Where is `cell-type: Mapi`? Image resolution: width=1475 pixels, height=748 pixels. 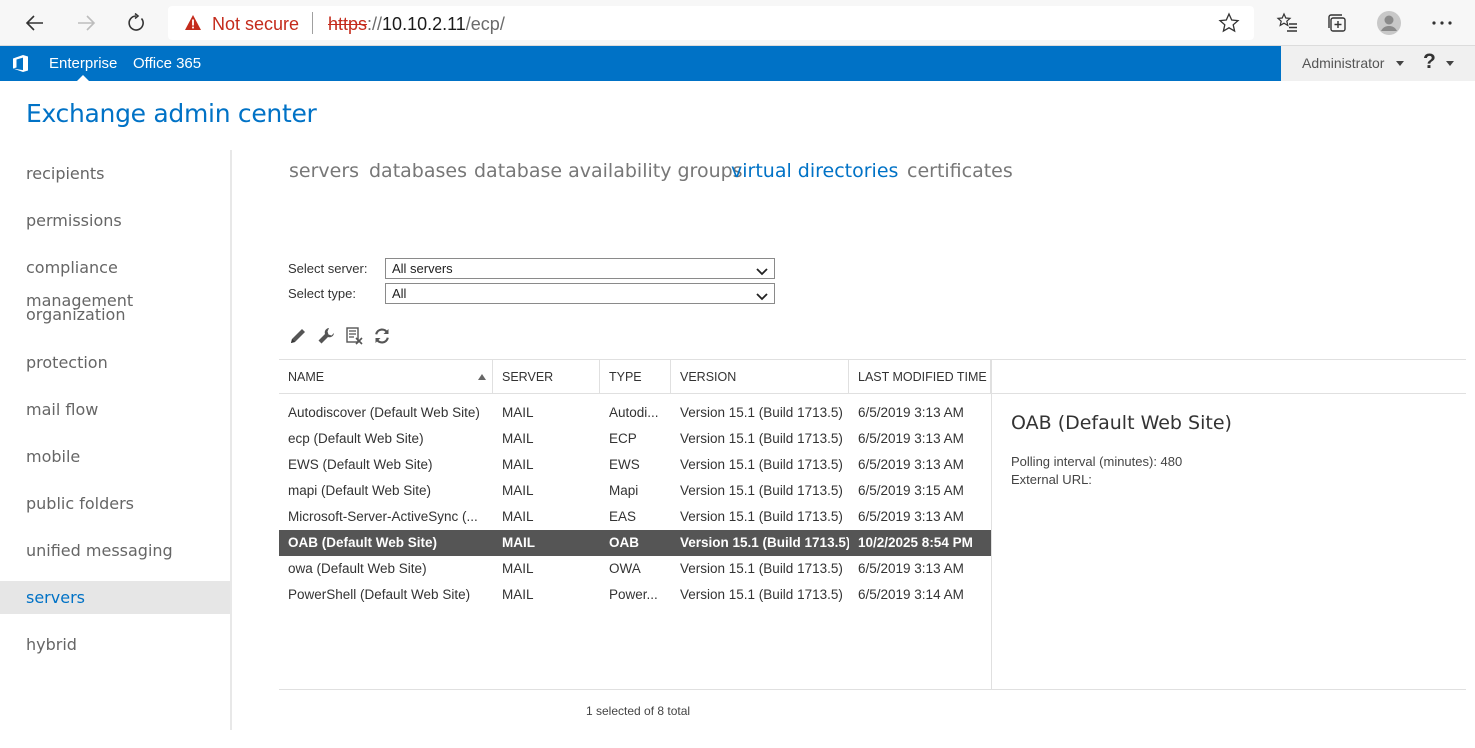 cell-type: Mapi is located at coordinates (624, 490).